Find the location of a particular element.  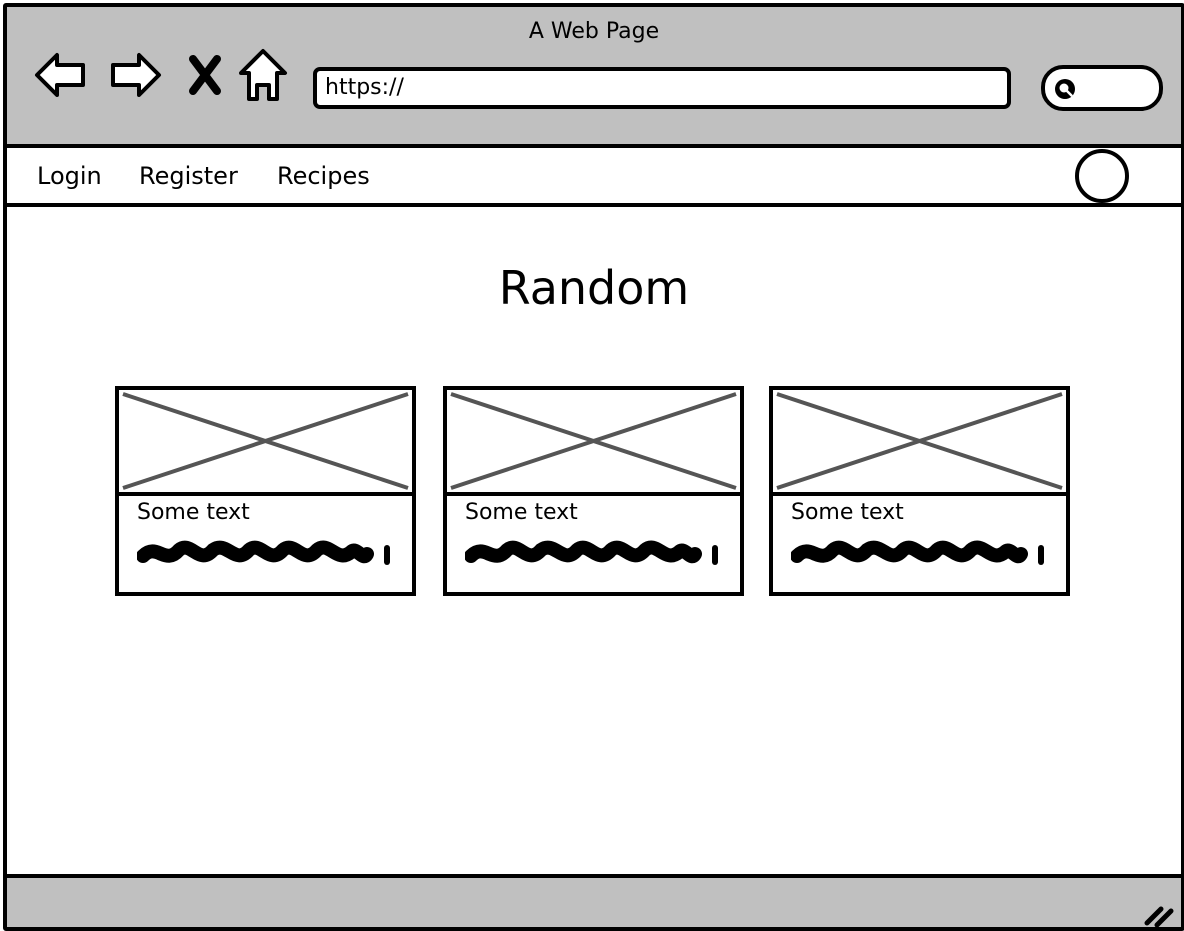

avatar is located at coordinates (1102, 176).